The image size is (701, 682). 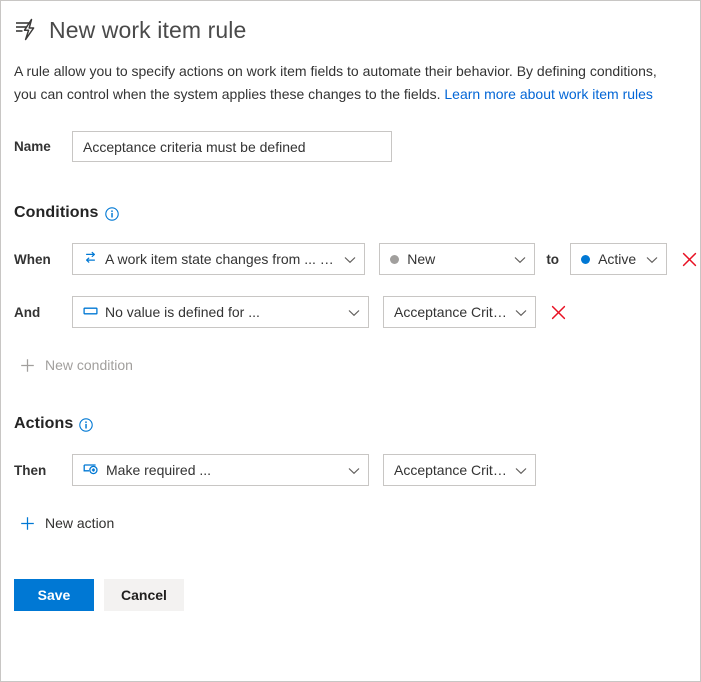 I want to click on action-prefix-then: Then, so click(x=30, y=470).